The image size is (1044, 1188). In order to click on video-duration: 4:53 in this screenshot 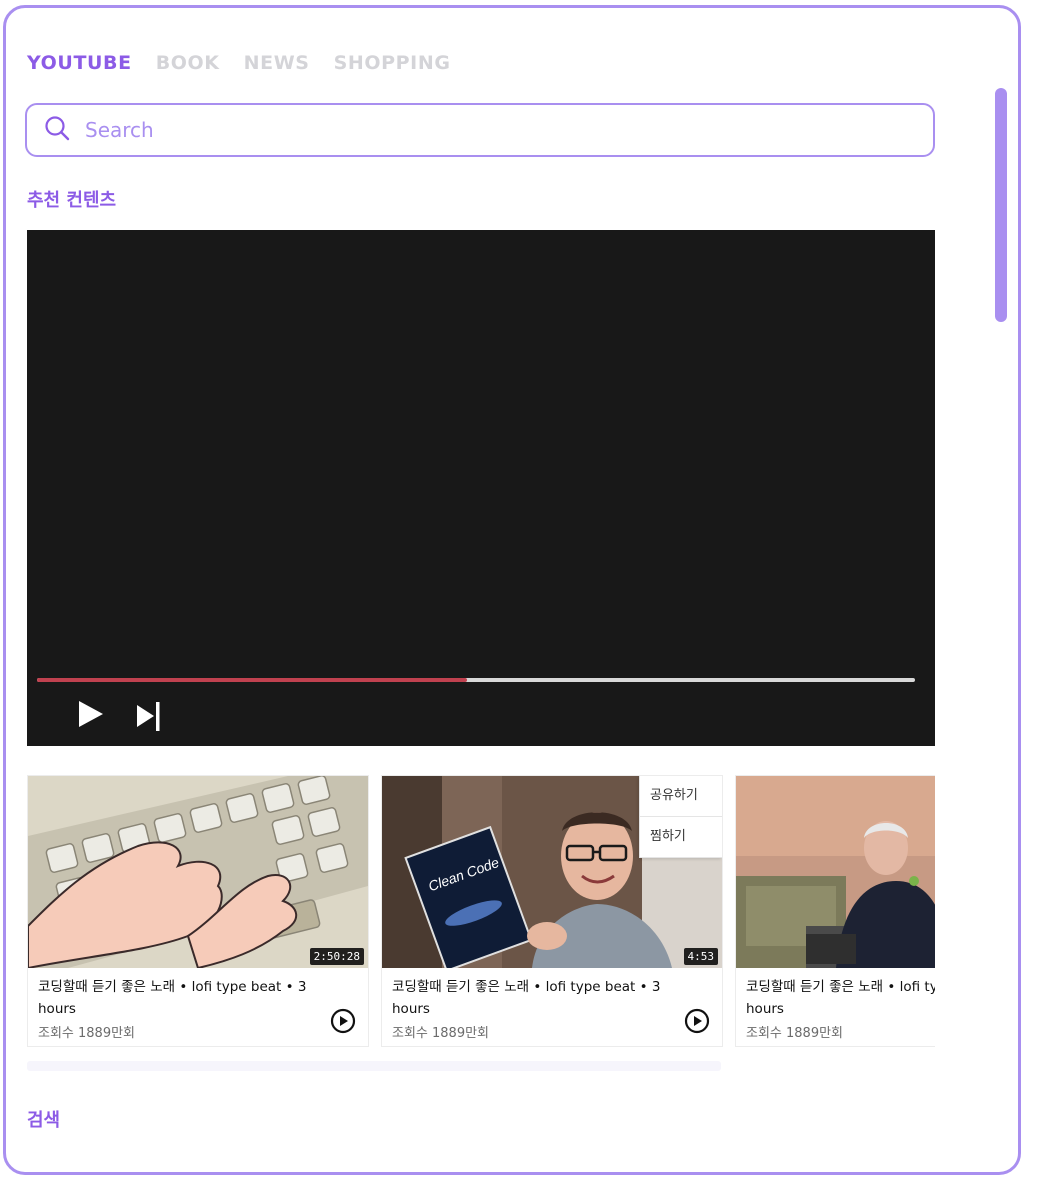, I will do `click(700, 956)`.